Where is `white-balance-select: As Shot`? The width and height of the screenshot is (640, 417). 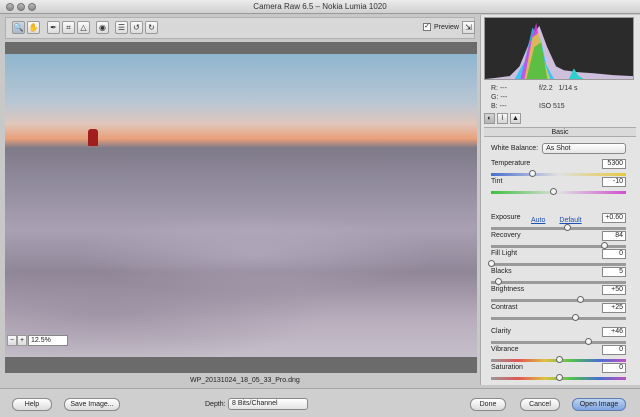 white-balance-select: As Shot is located at coordinates (584, 148).